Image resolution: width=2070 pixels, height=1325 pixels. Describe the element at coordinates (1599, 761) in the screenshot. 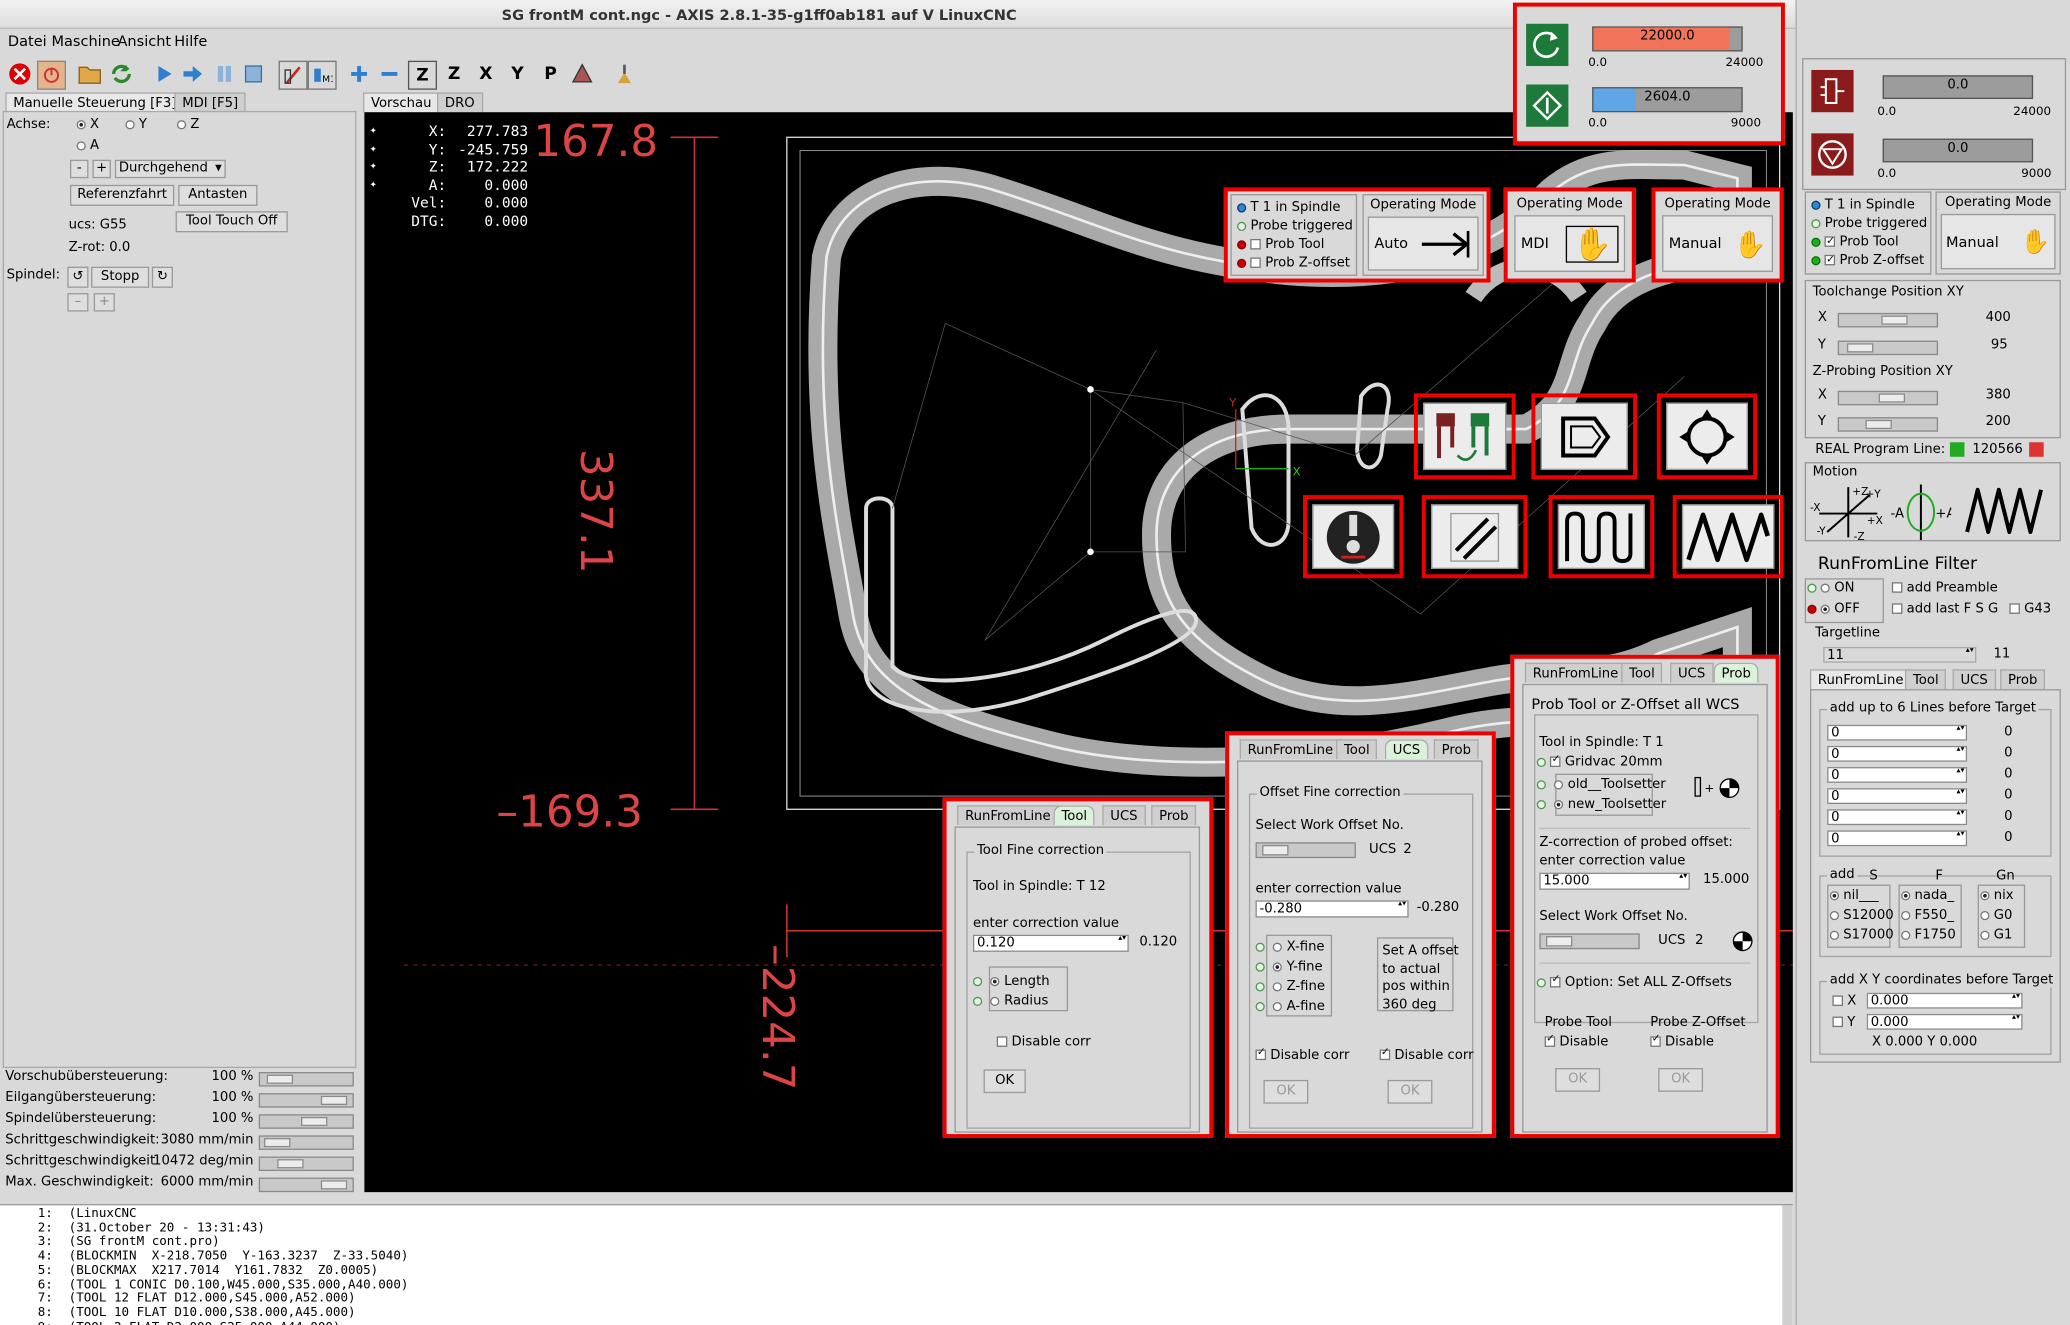

I see `gridvac-check: Gridvac 20mm` at that location.